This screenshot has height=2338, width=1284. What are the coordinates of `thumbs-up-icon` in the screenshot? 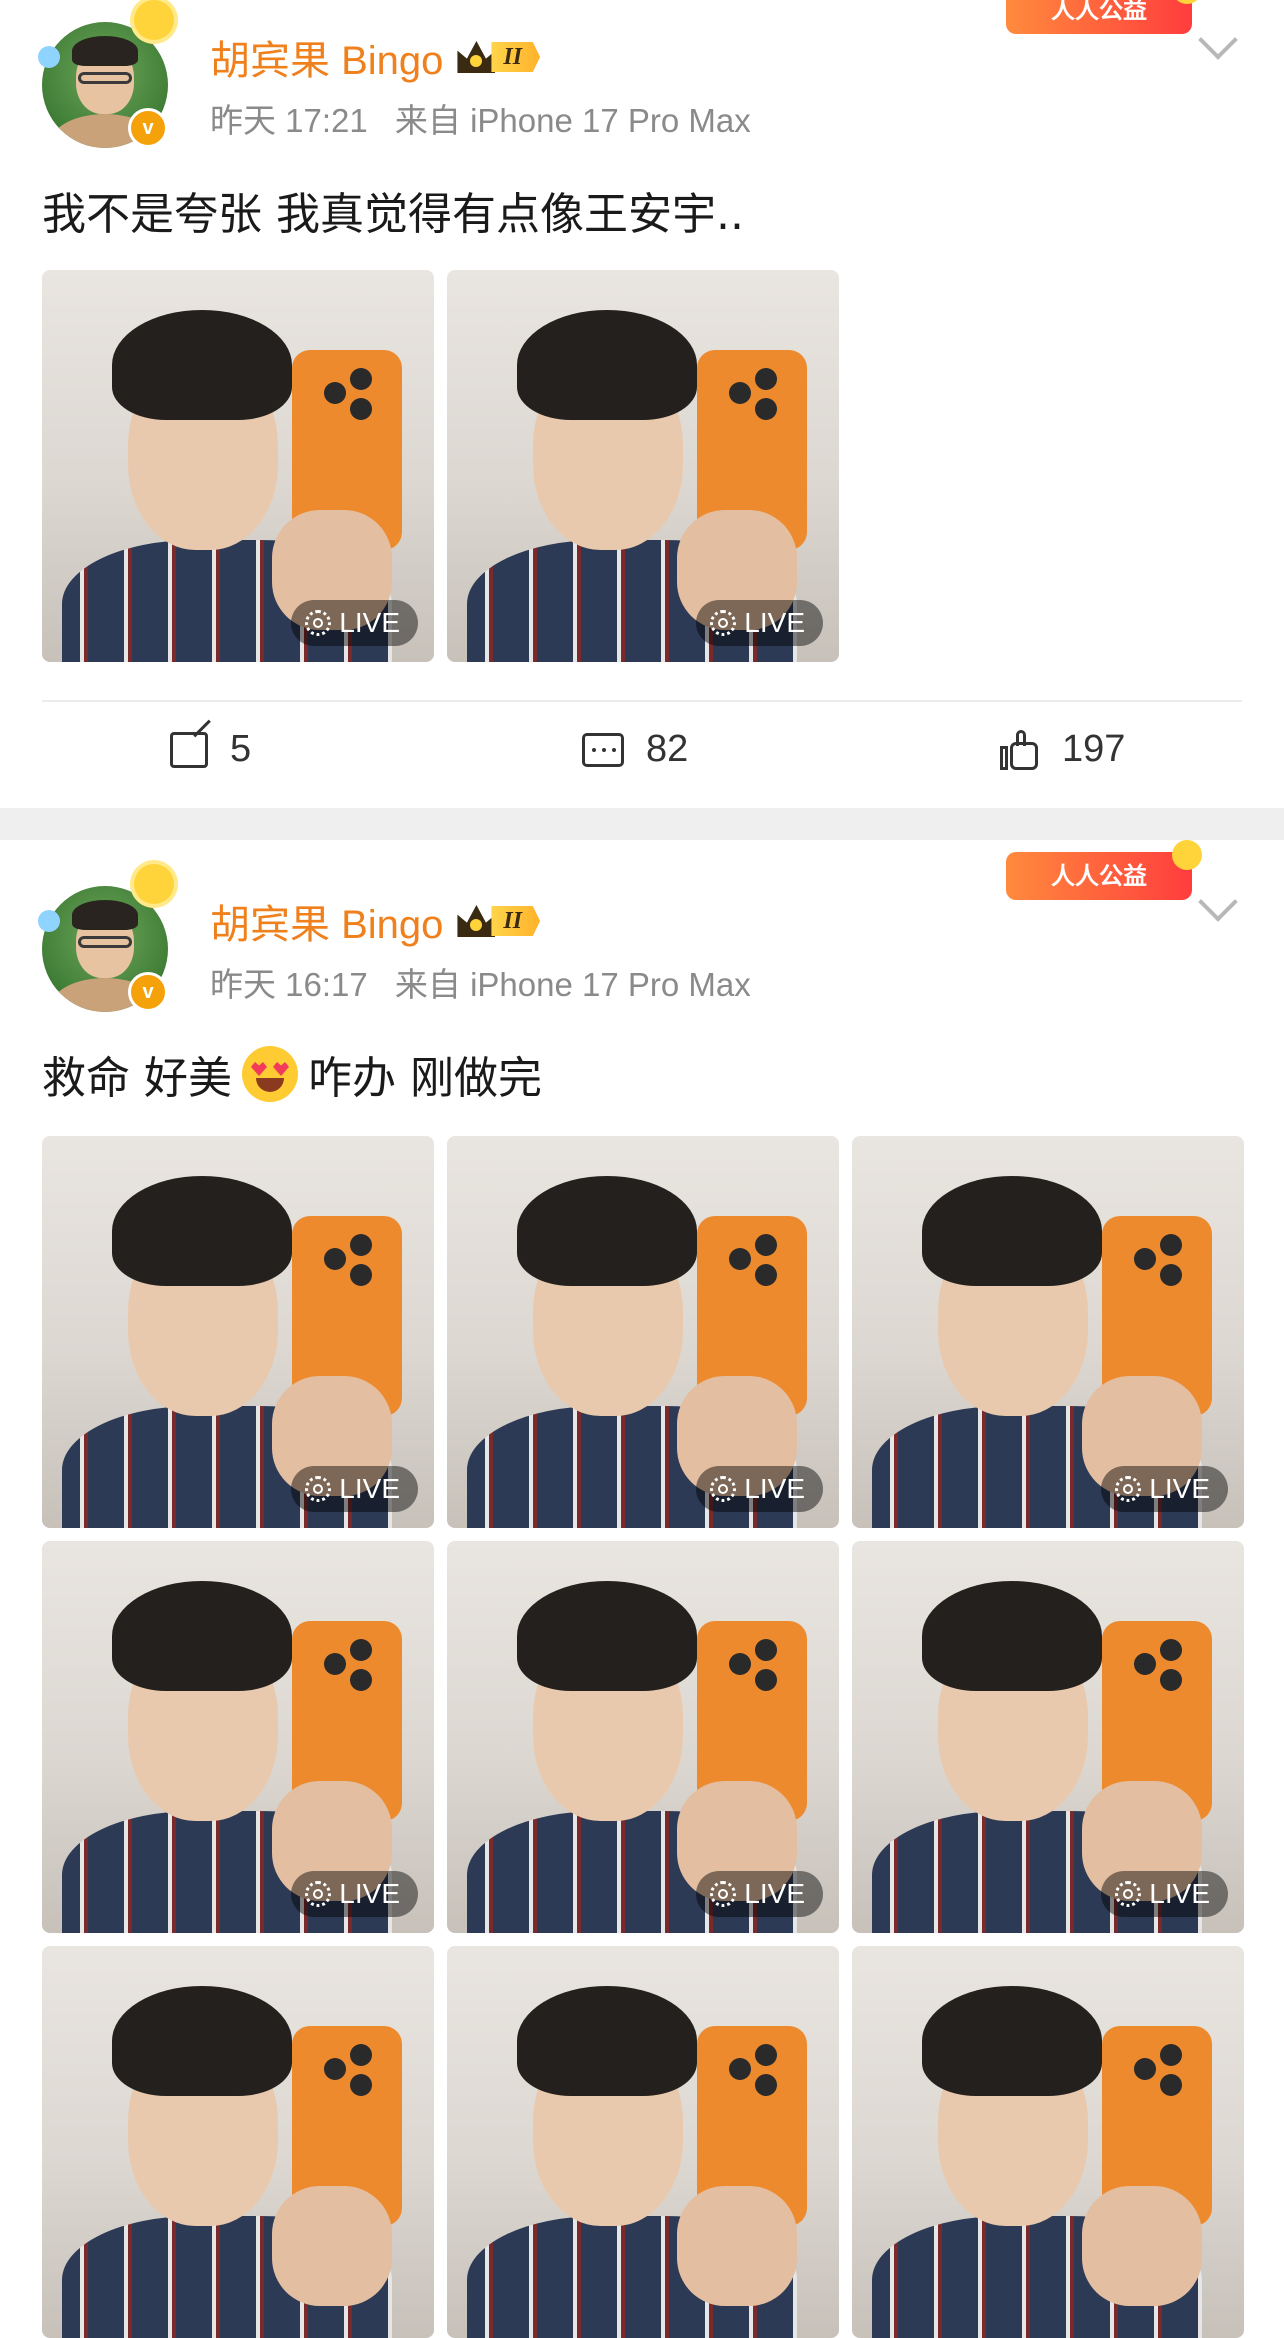 It's located at (1020, 749).